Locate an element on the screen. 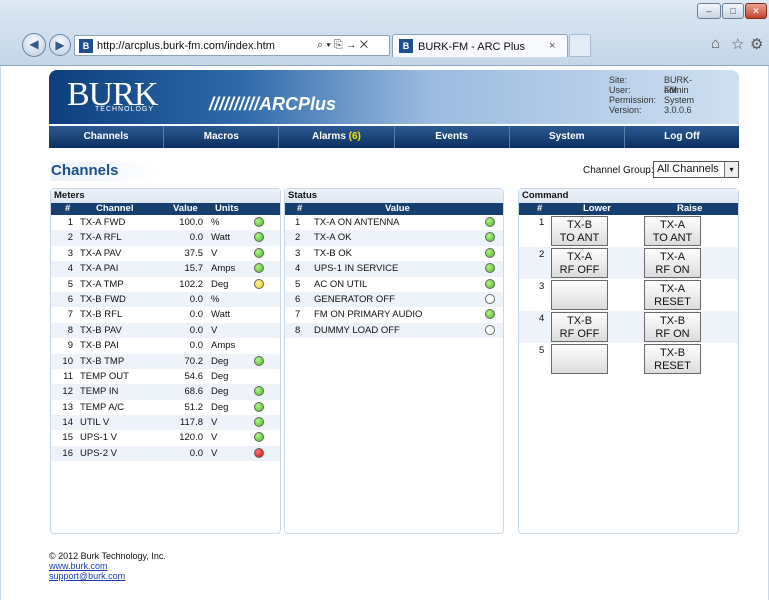  address-tools: ⌕ ▾ ⎘ → ✕ is located at coordinates (342, 45).